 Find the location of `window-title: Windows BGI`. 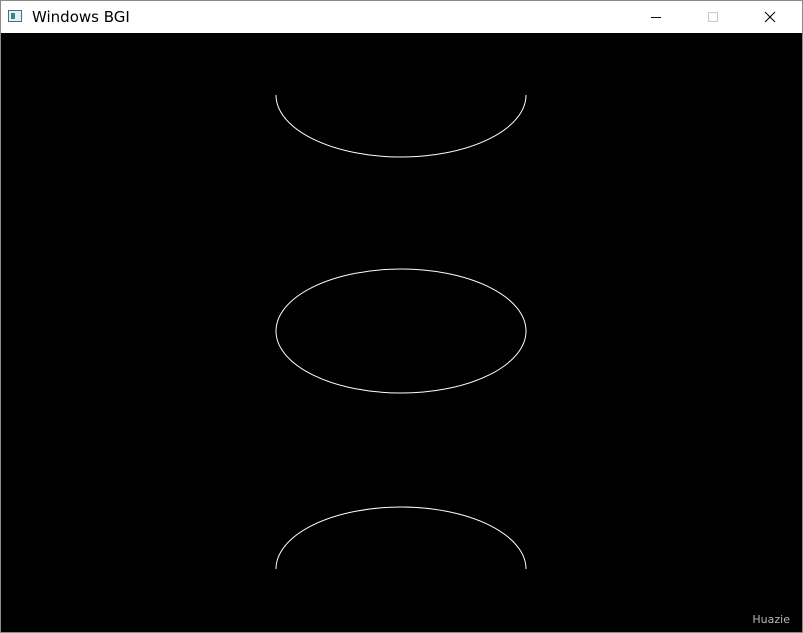

window-title: Windows BGI is located at coordinates (81, 17).